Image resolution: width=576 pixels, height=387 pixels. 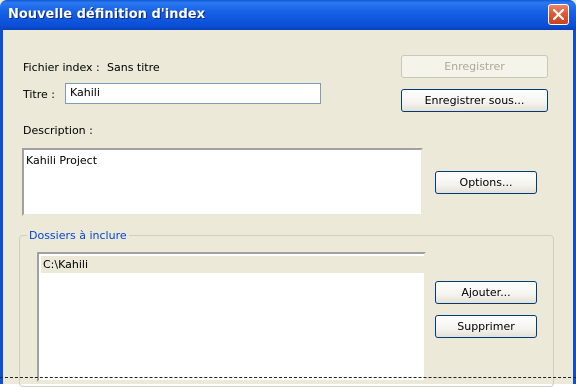 What do you see at coordinates (193, 93) in the screenshot?
I see `title-input: Kahili` at bounding box center [193, 93].